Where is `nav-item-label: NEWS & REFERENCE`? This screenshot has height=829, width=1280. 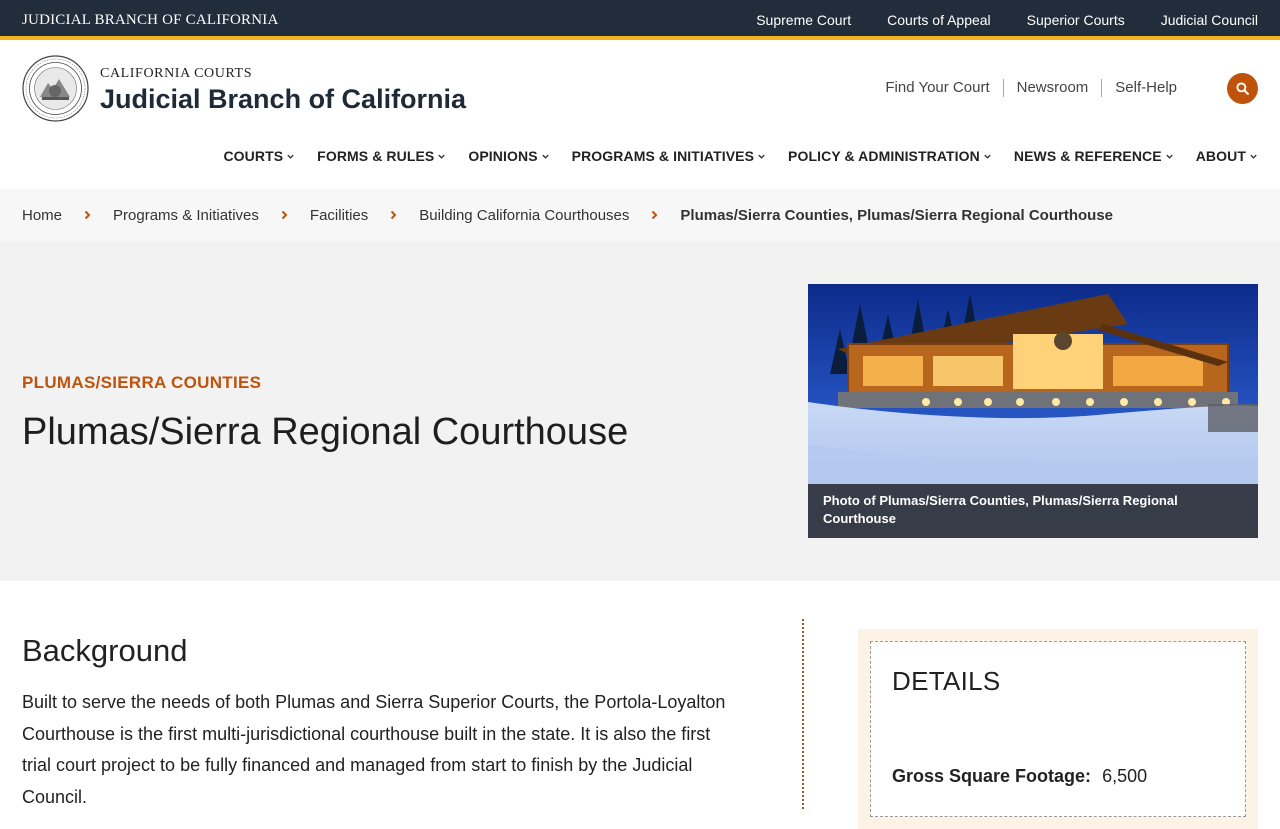 nav-item-label: NEWS & REFERENCE is located at coordinates (1087, 156).